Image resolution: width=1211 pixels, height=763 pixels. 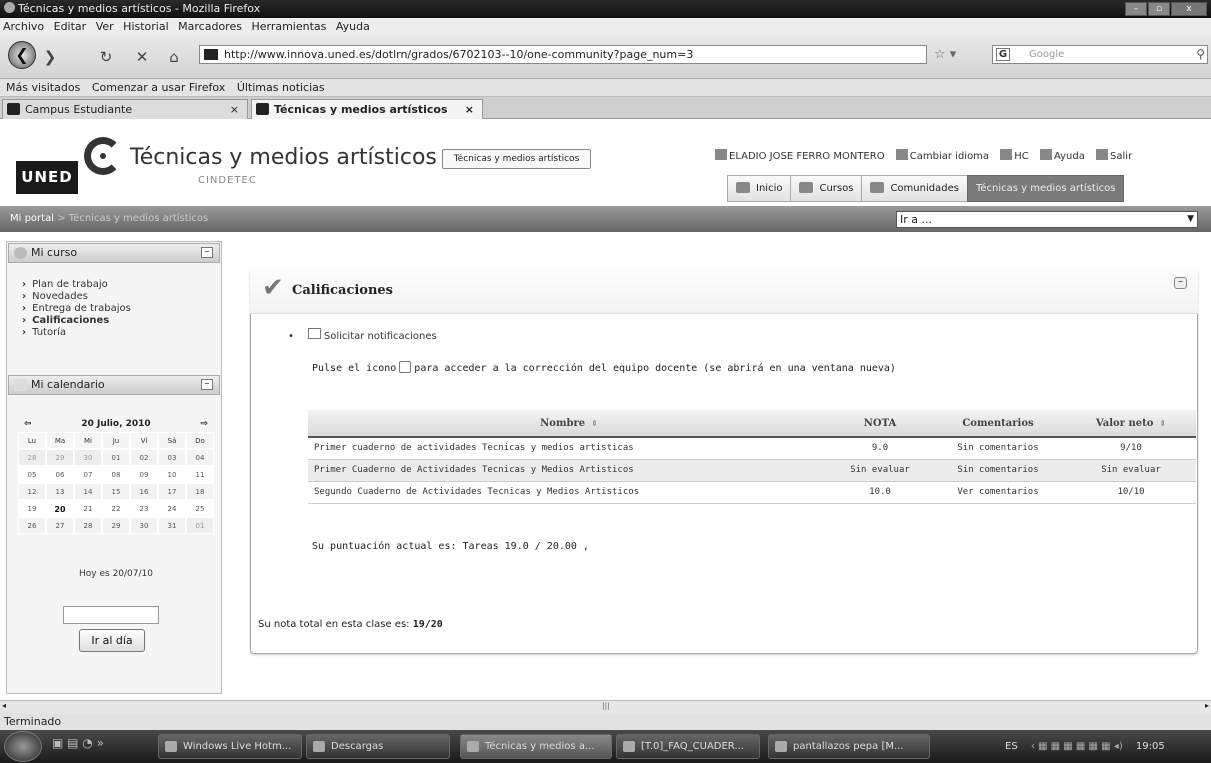 What do you see at coordinates (1021, 156) in the screenshot?
I see `hc-link: HC` at bounding box center [1021, 156].